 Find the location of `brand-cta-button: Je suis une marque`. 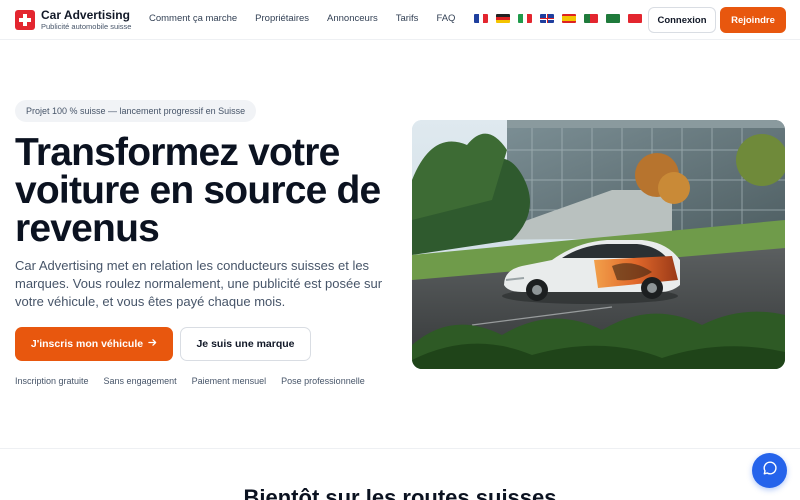

brand-cta-button: Je suis une marque is located at coordinates (245, 344).